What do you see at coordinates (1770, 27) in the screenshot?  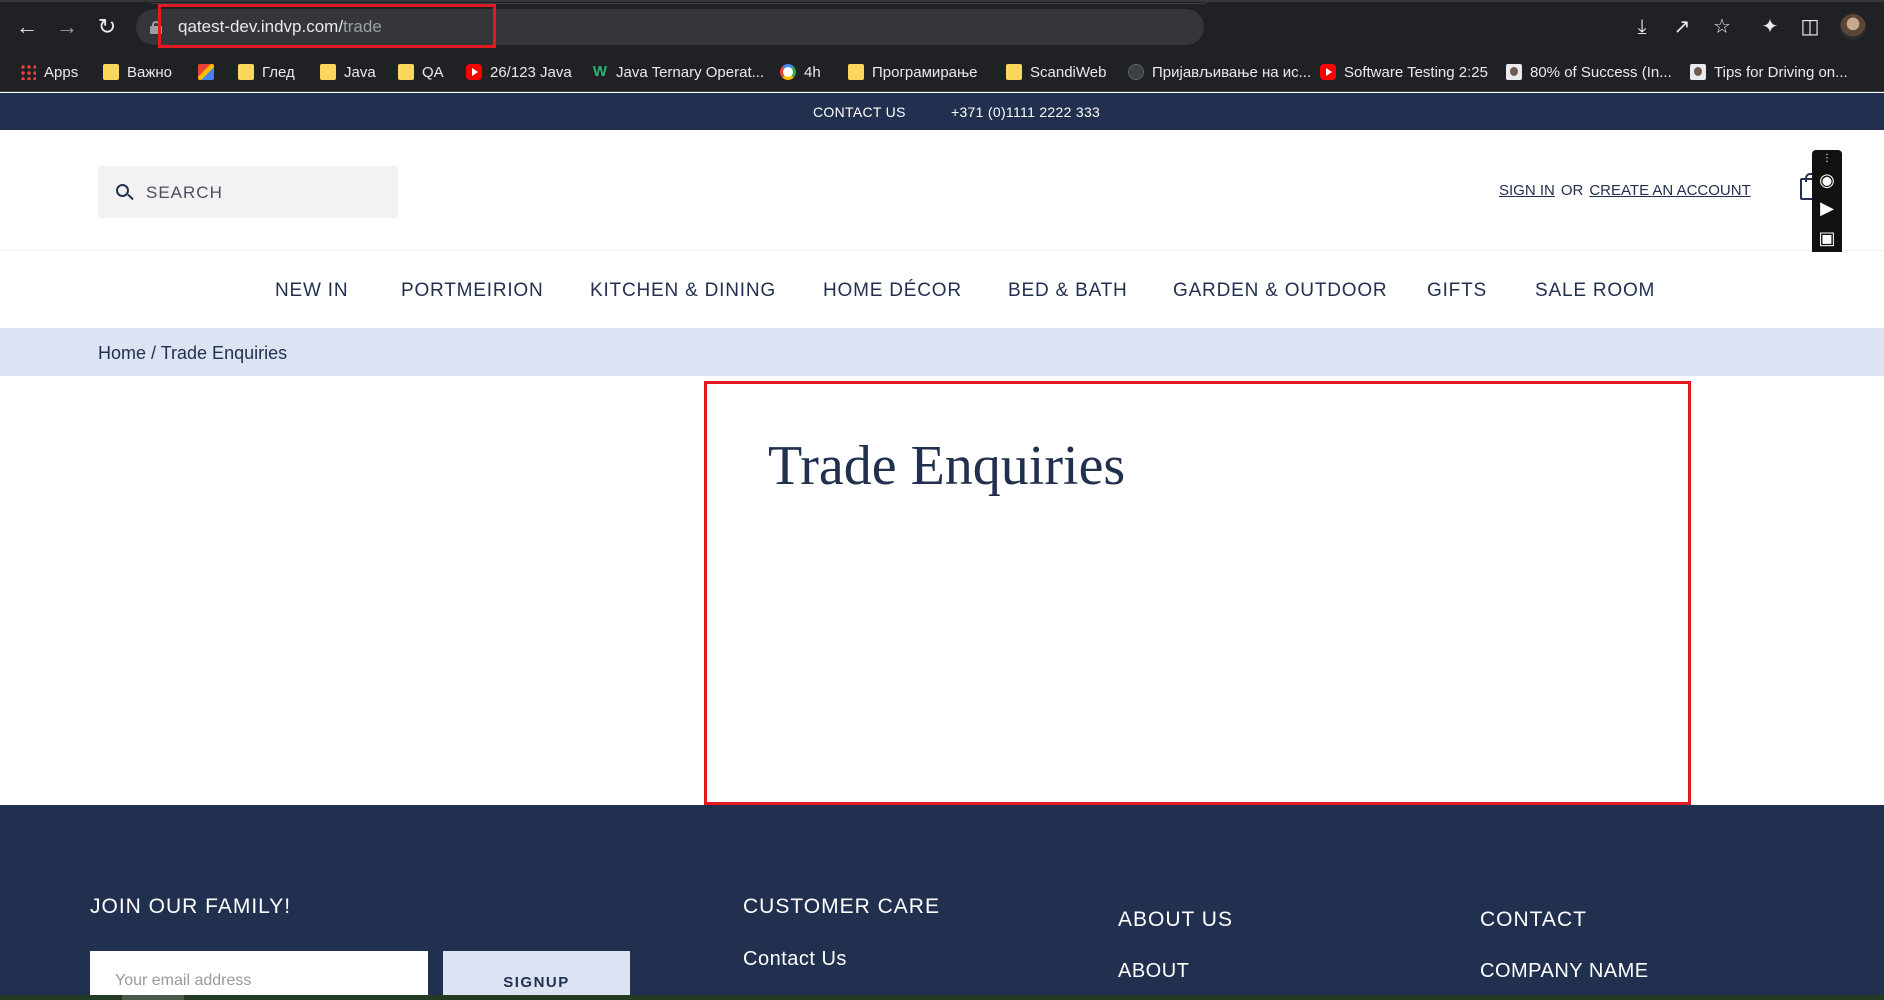 I see `extensions-puzzle-icon: ✦` at bounding box center [1770, 27].